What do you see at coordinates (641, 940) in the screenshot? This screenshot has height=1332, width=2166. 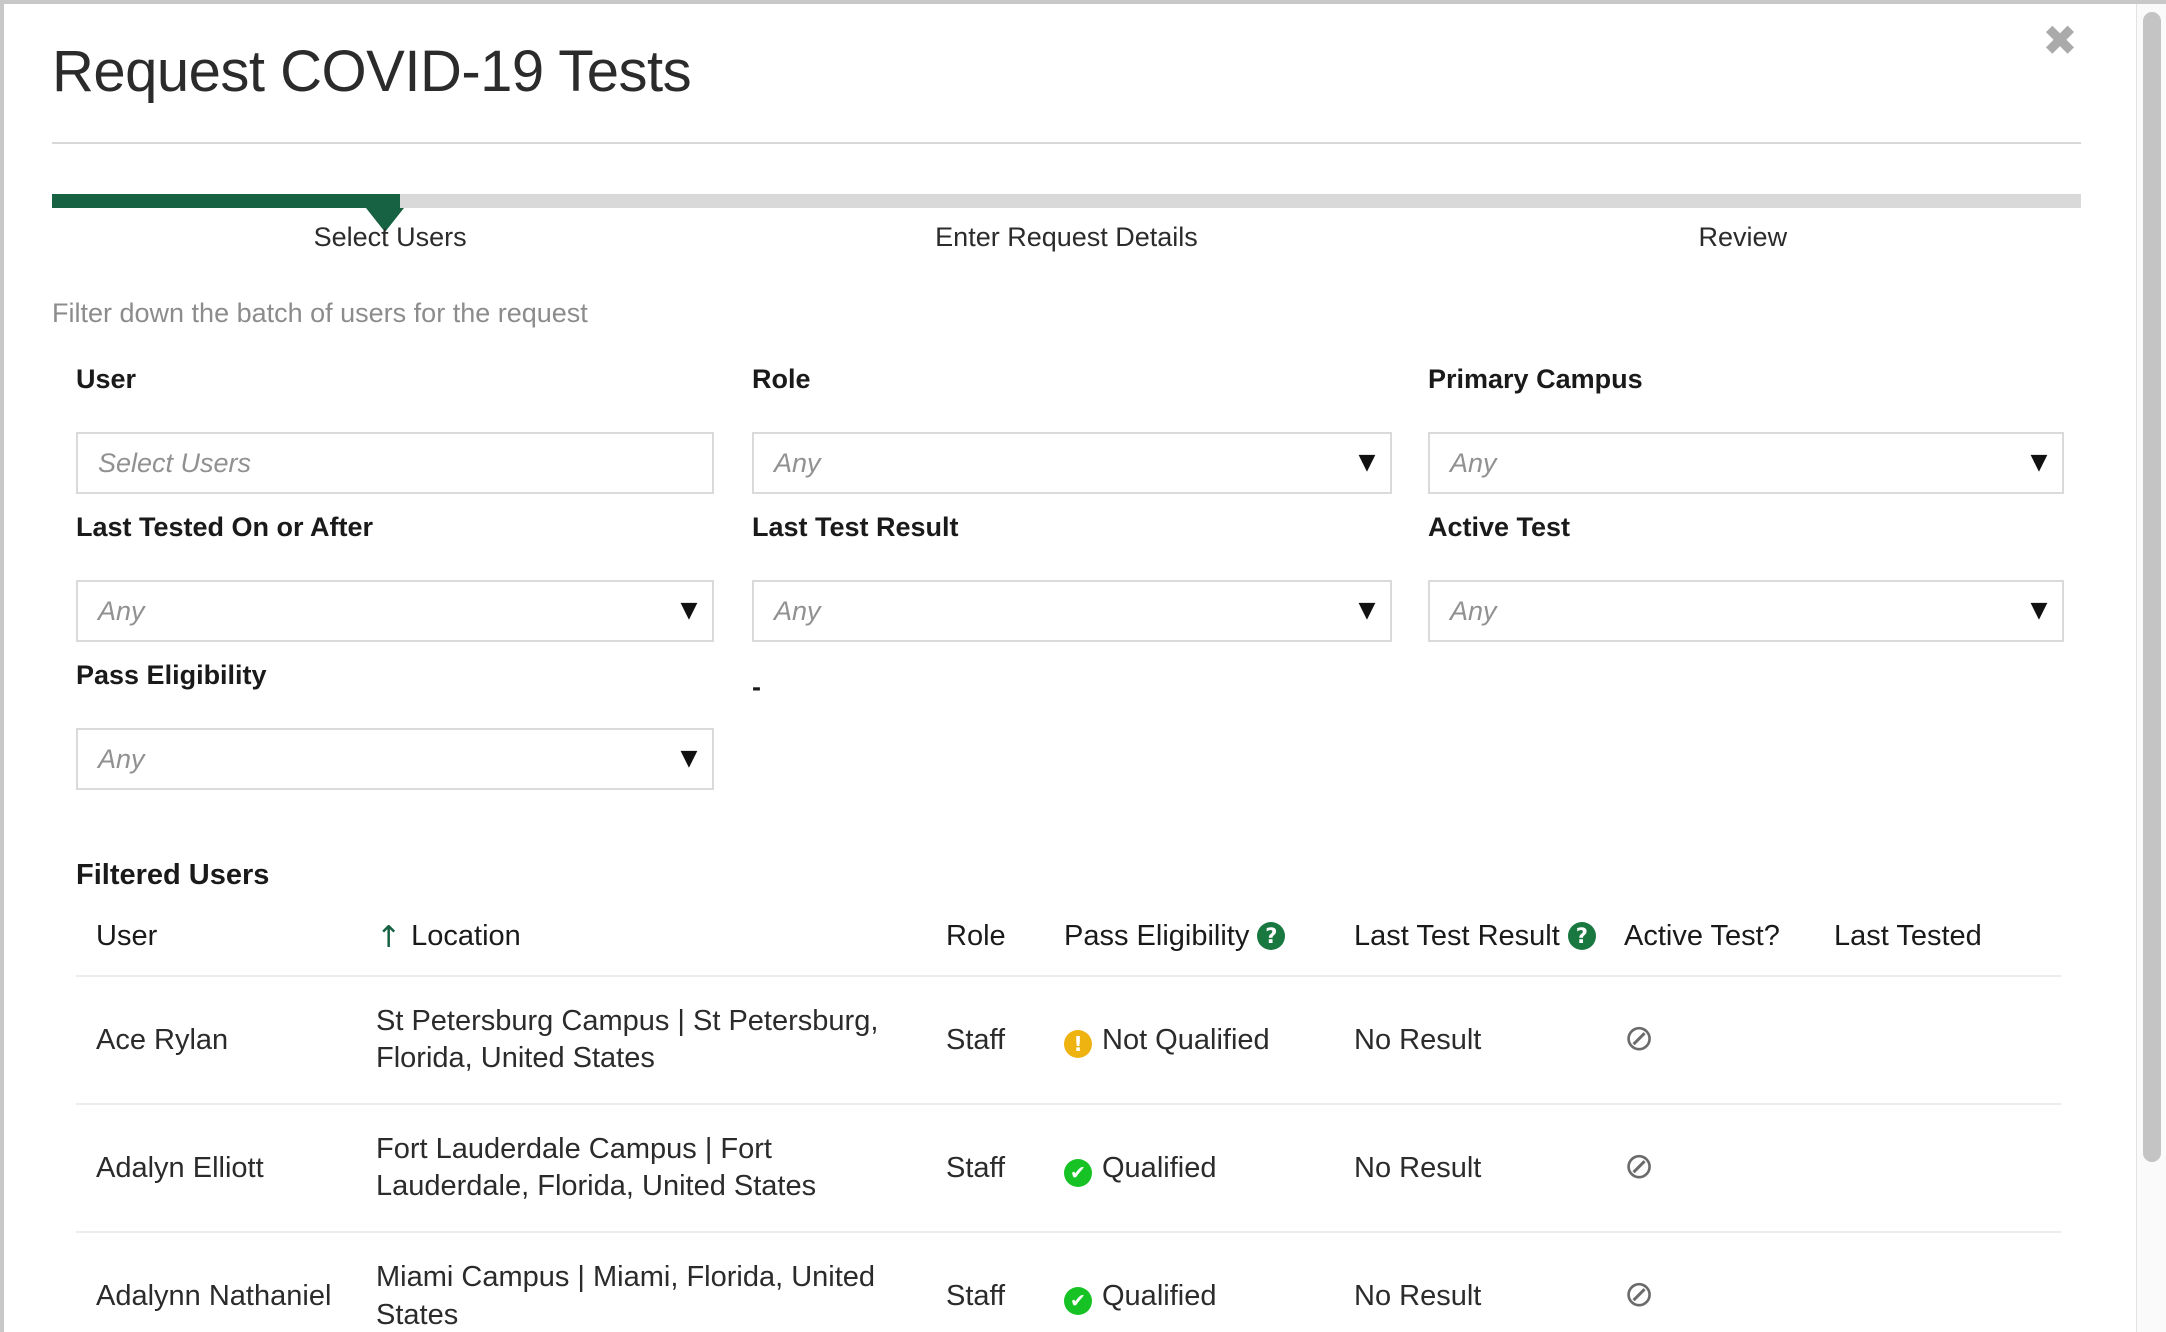 I see `column-header-location: ↑ Location` at bounding box center [641, 940].